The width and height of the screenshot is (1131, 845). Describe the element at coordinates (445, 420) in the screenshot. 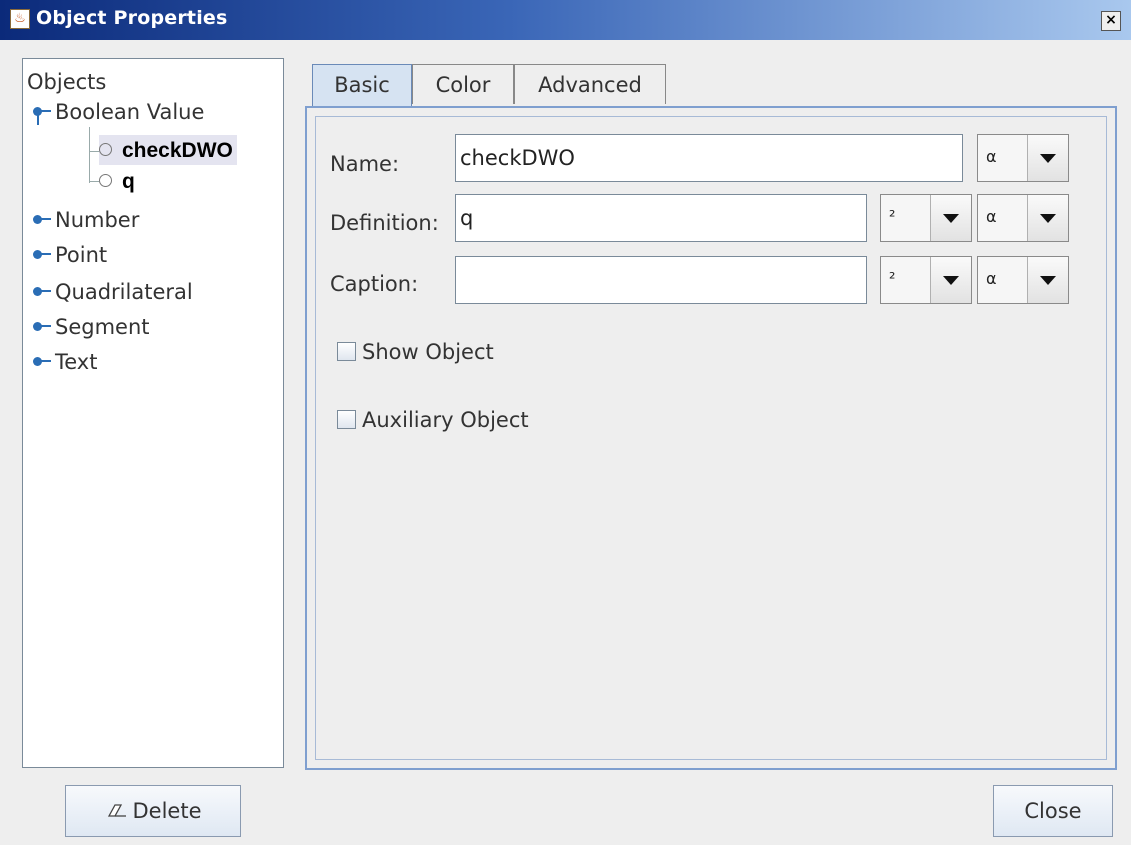

I see `auxiliary-object-label: Auxiliary Object` at that location.